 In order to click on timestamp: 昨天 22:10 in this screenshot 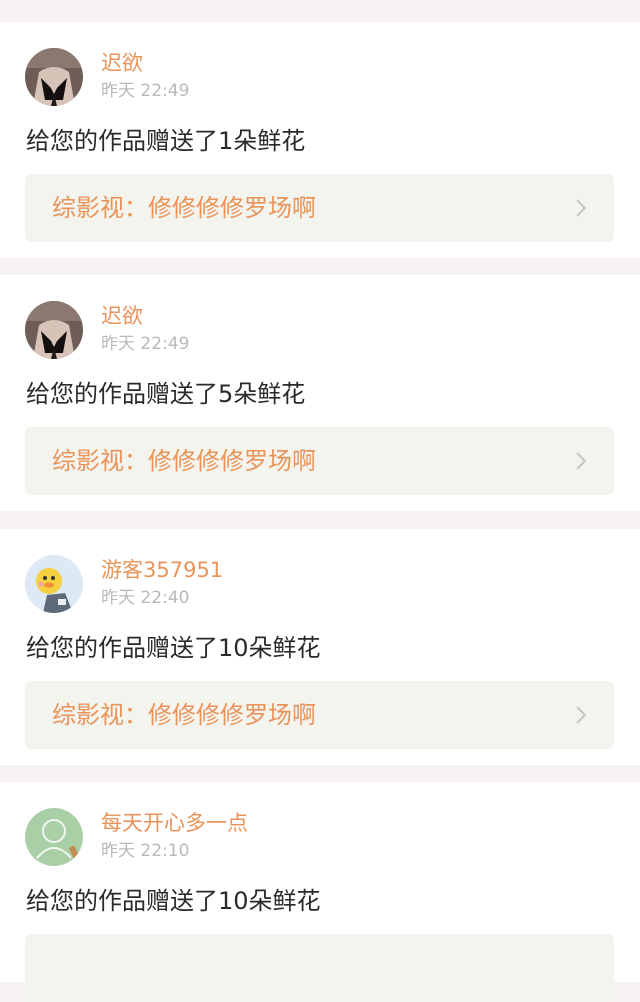, I will do `click(145, 851)`.